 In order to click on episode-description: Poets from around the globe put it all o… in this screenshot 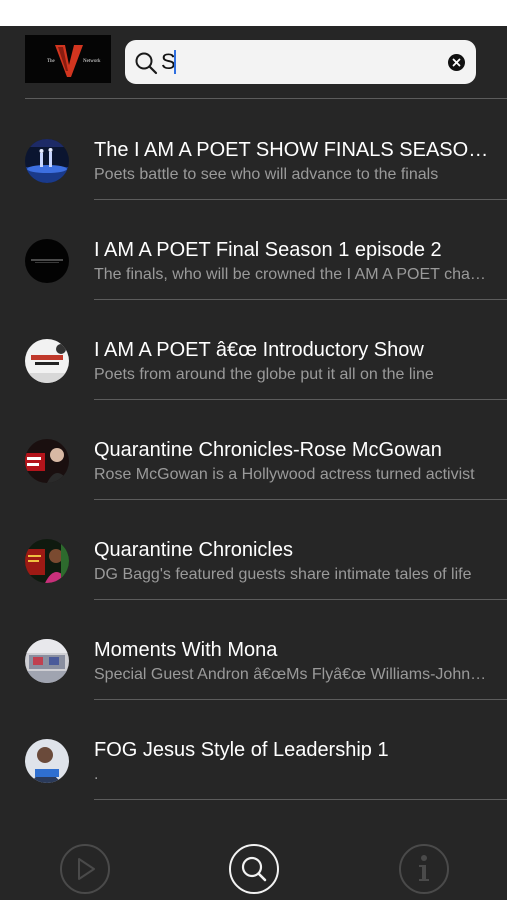, I will do `click(264, 374)`.